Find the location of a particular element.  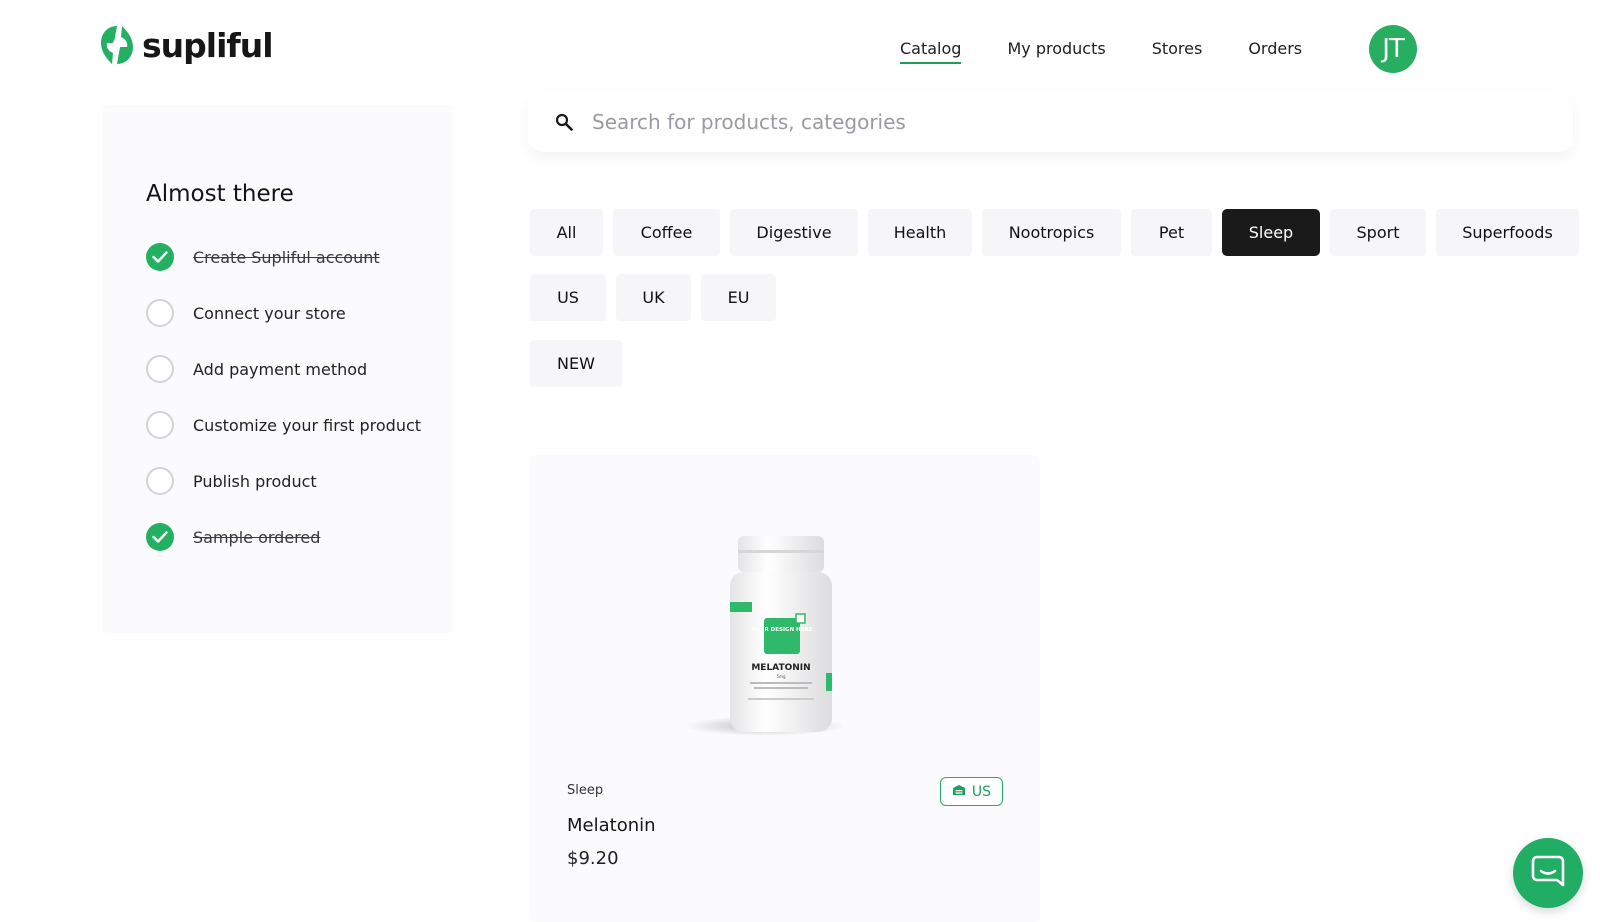

filter-us: US is located at coordinates (568, 297).